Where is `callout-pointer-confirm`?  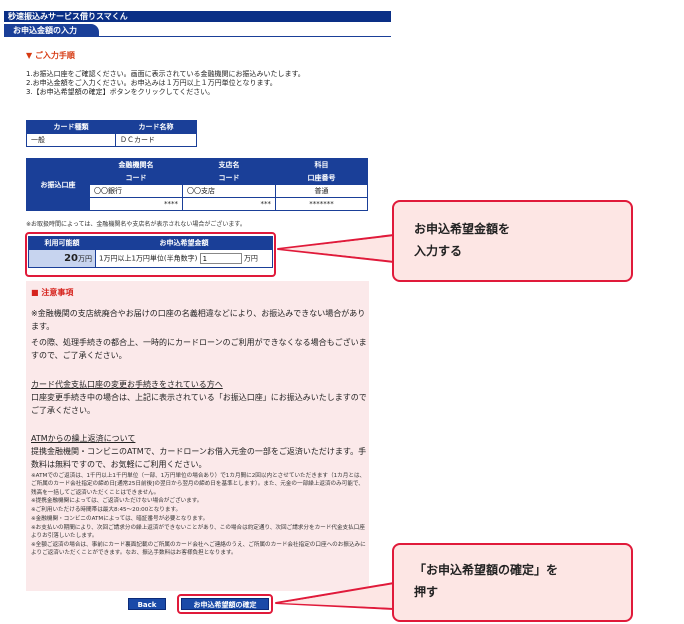 callout-pointer-confirm is located at coordinates (336, 596).